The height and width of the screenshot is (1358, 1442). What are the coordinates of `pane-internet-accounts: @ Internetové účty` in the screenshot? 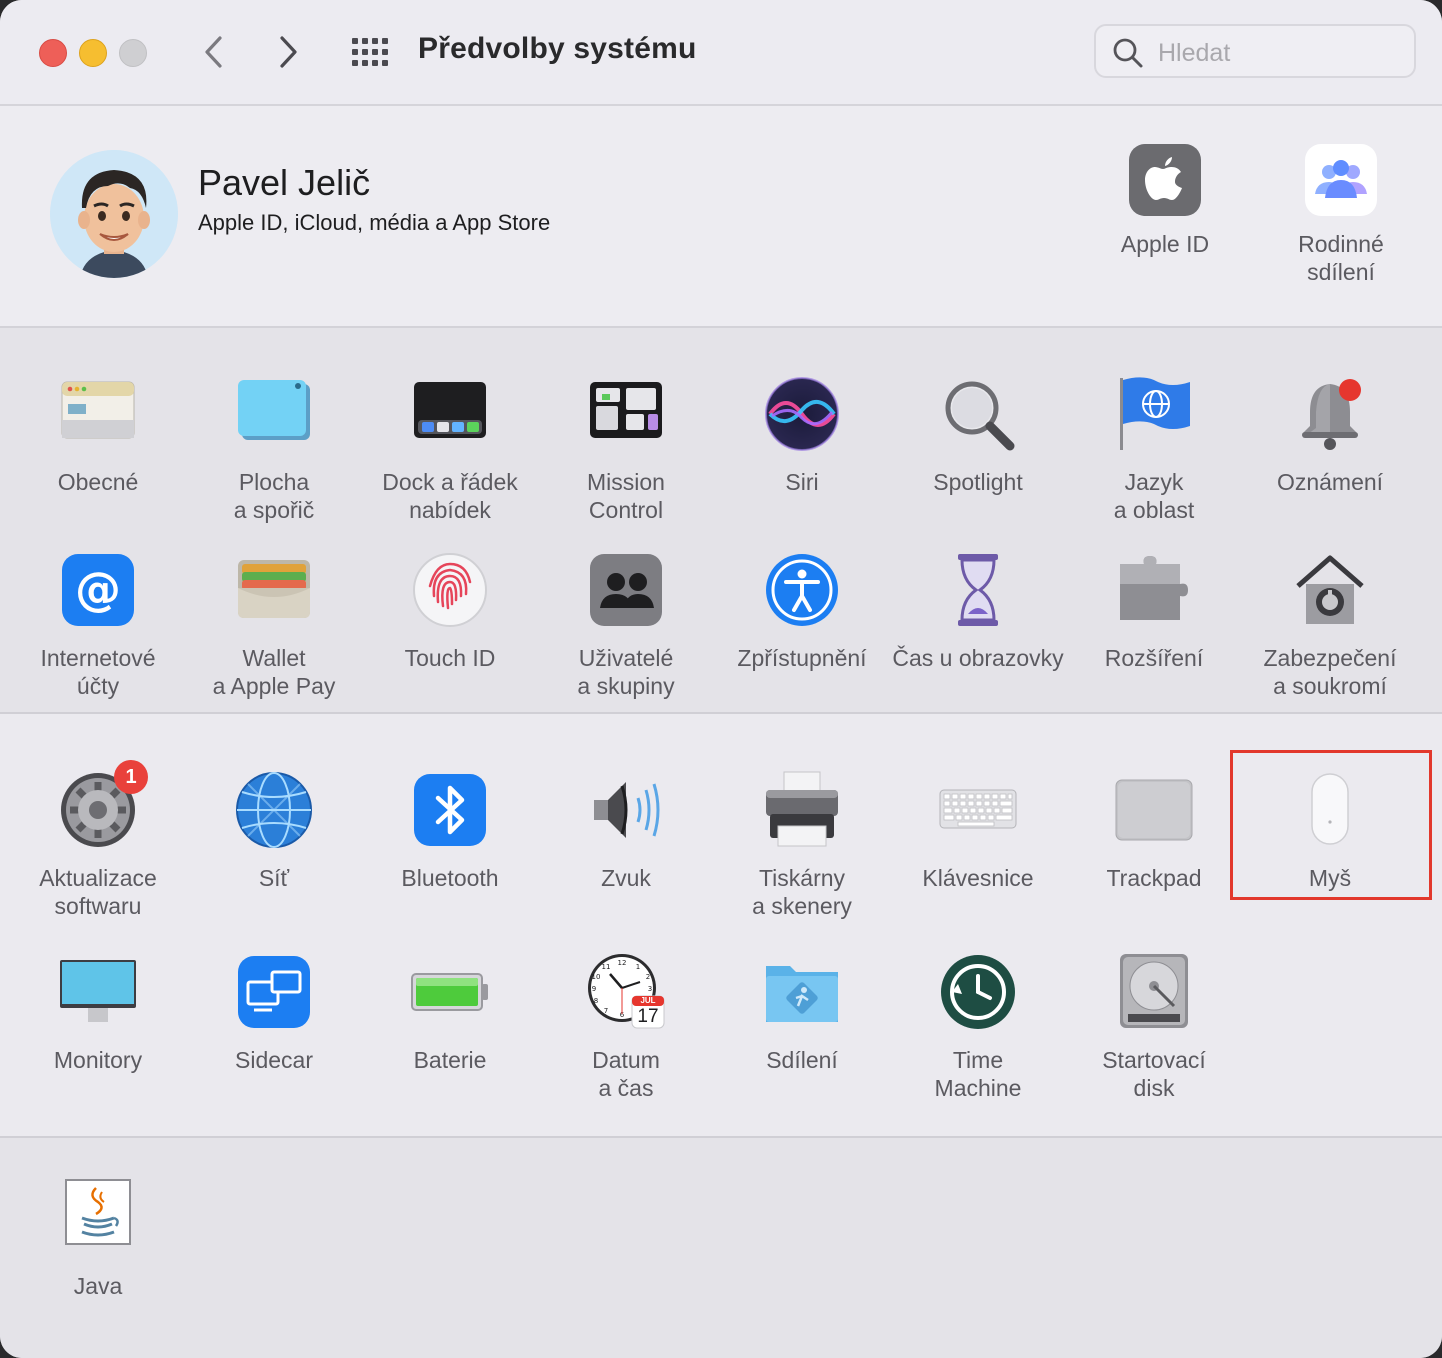 It's located at (98, 625).